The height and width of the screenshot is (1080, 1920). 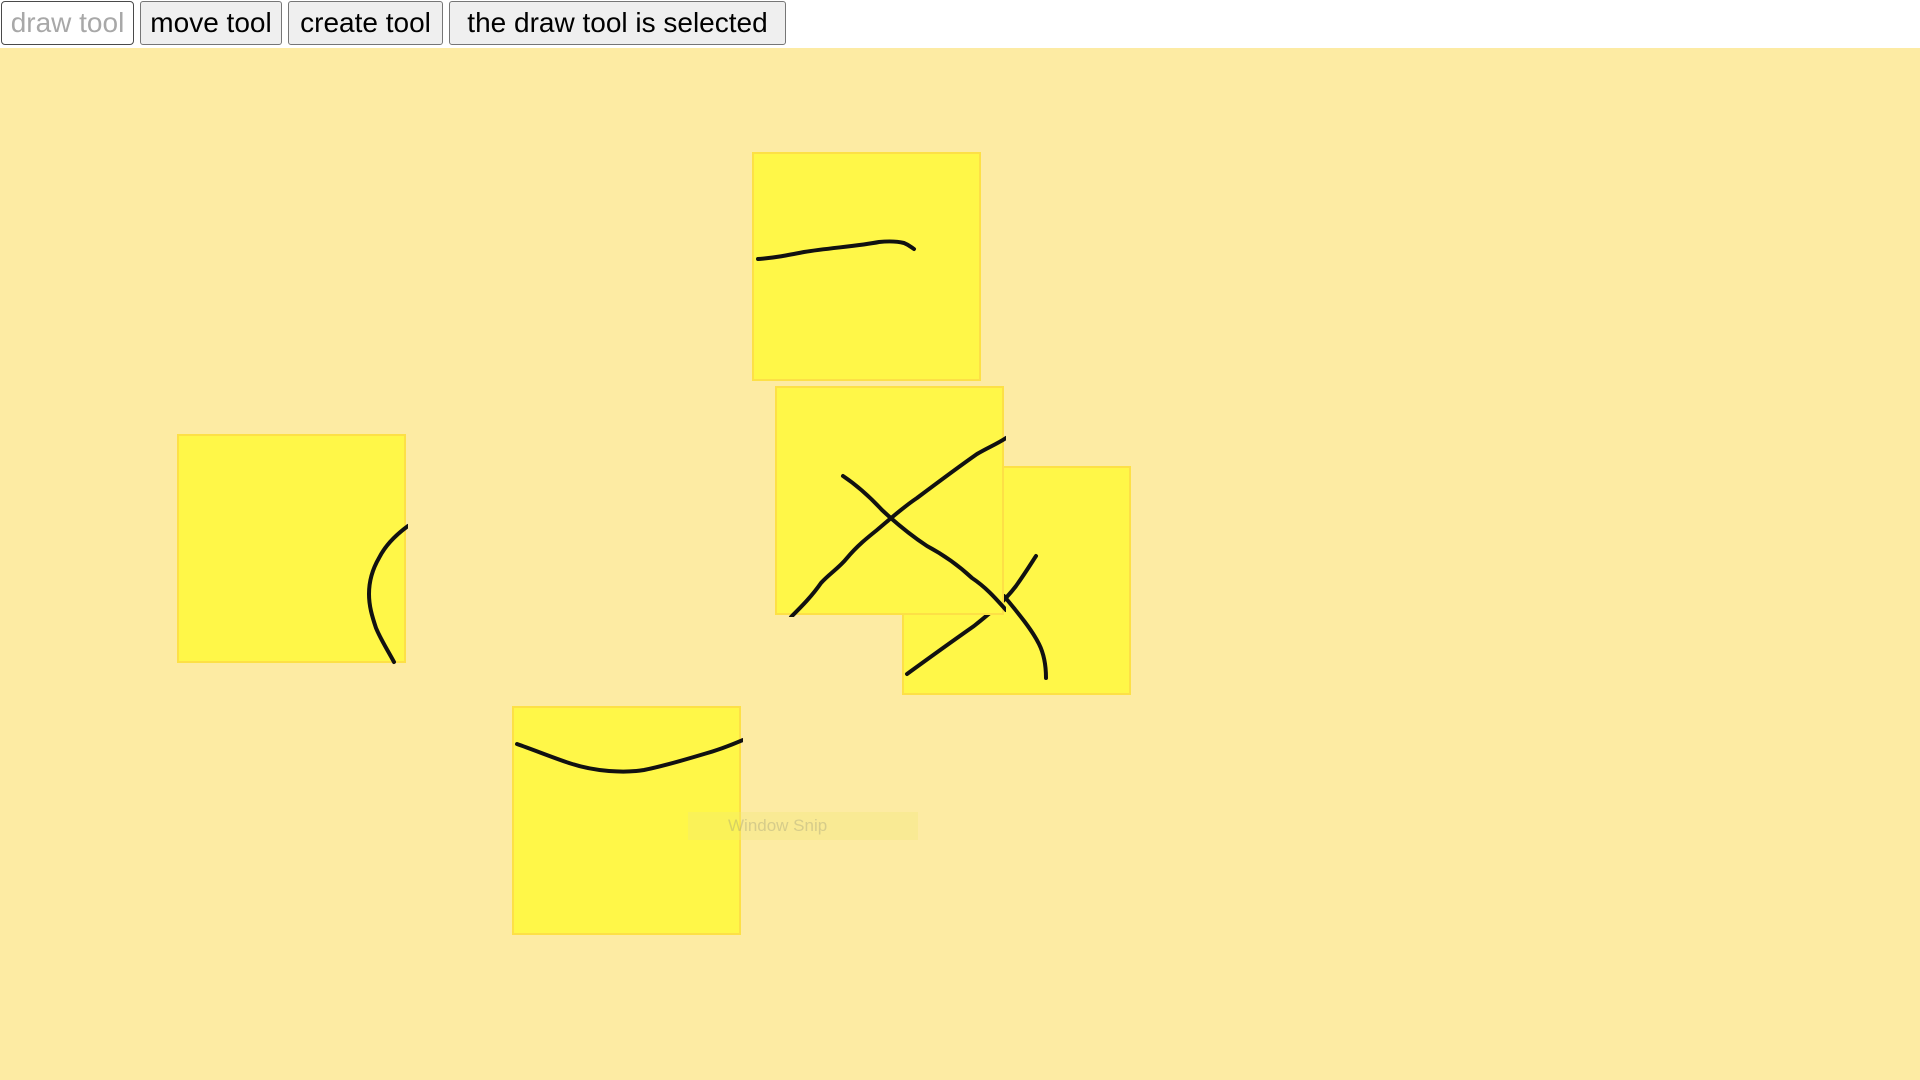 I want to click on draw-tool-button: draw tool, so click(x=67, y=23).